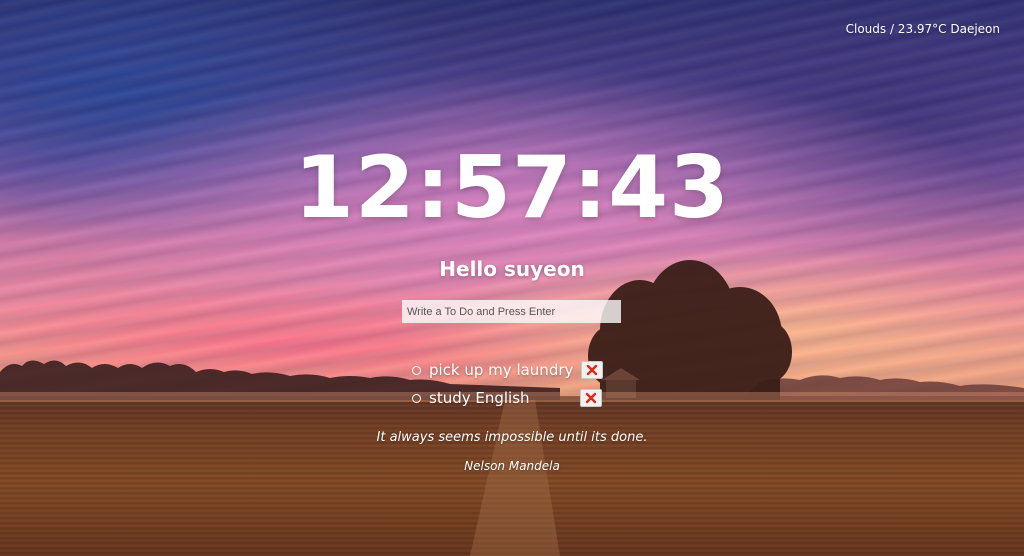 This screenshot has height=556, width=1024. What do you see at coordinates (511, 311) in the screenshot?
I see `todo-input` at bounding box center [511, 311].